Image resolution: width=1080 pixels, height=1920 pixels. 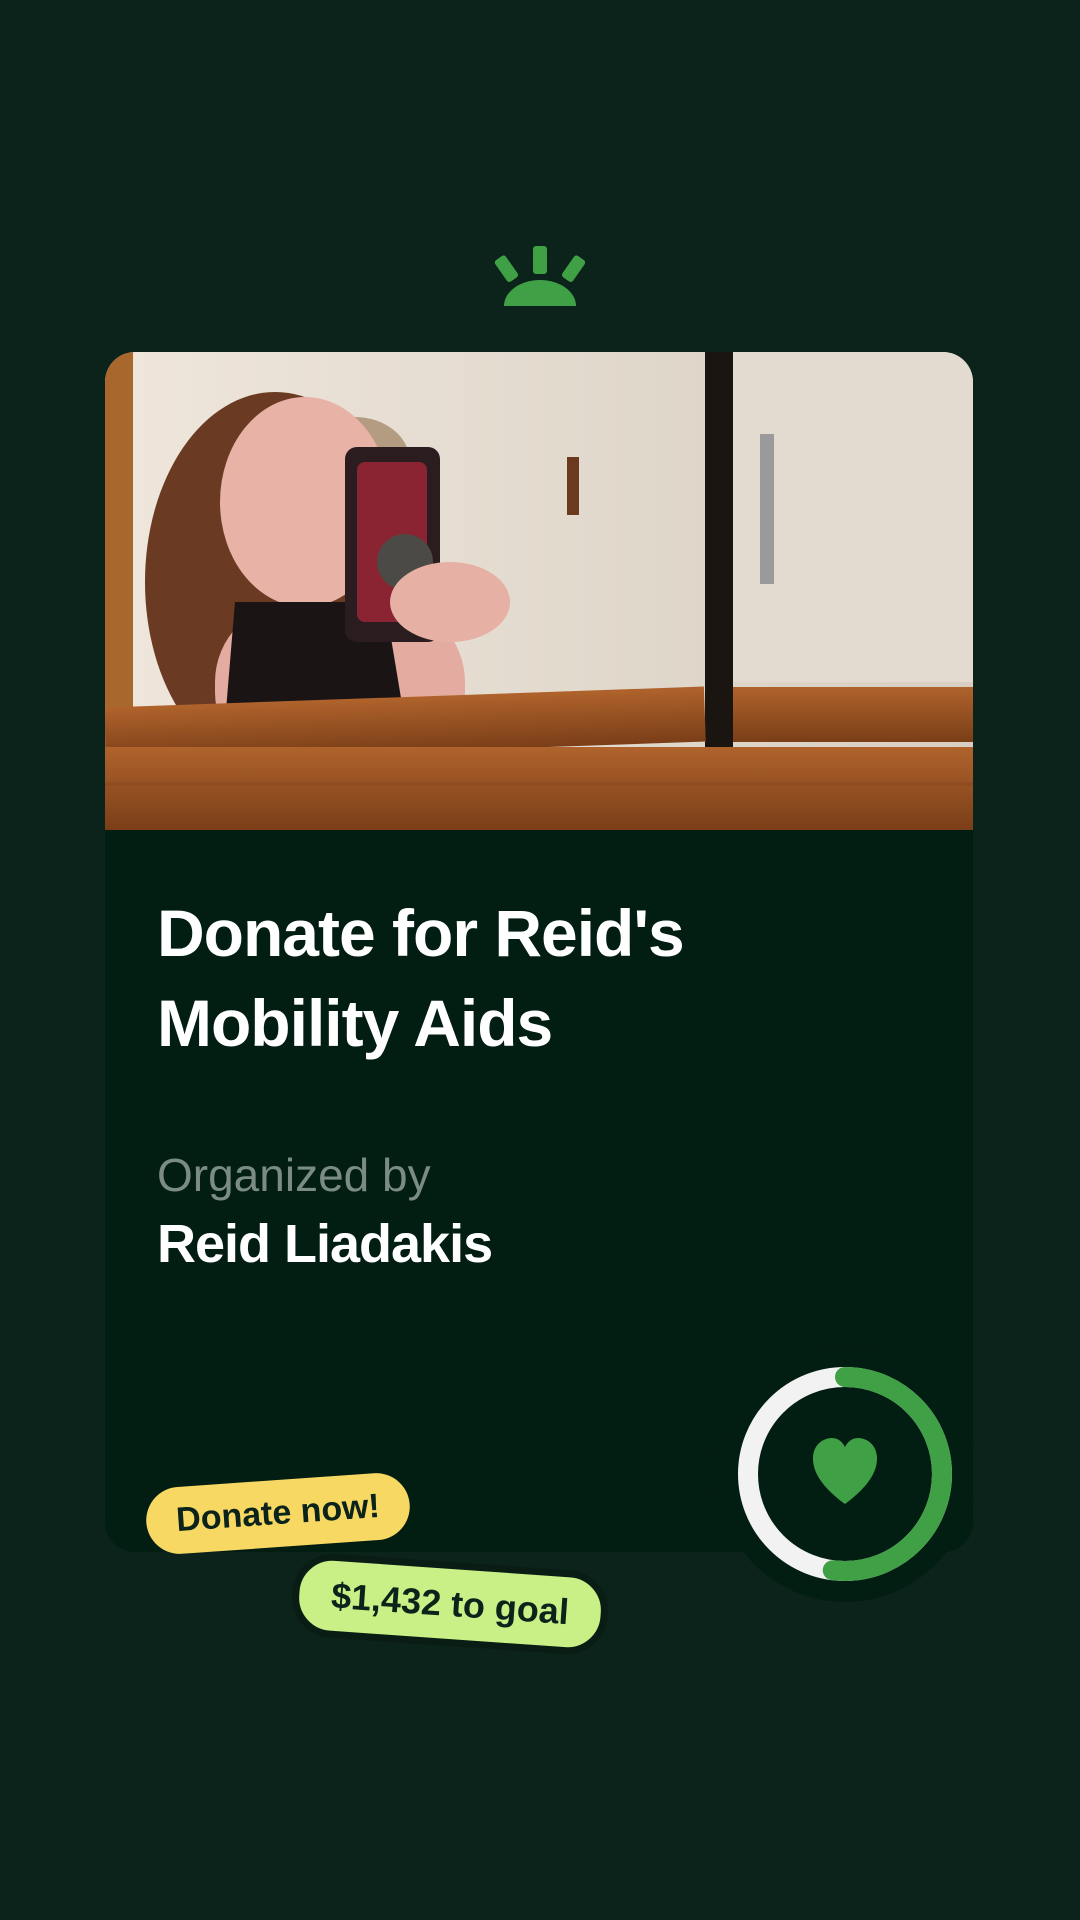 What do you see at coordinates (450, 1604) in the screenshot?
I see `goal-remaining-badge: $1,432 to goal` at bounding box center [450, 1604].